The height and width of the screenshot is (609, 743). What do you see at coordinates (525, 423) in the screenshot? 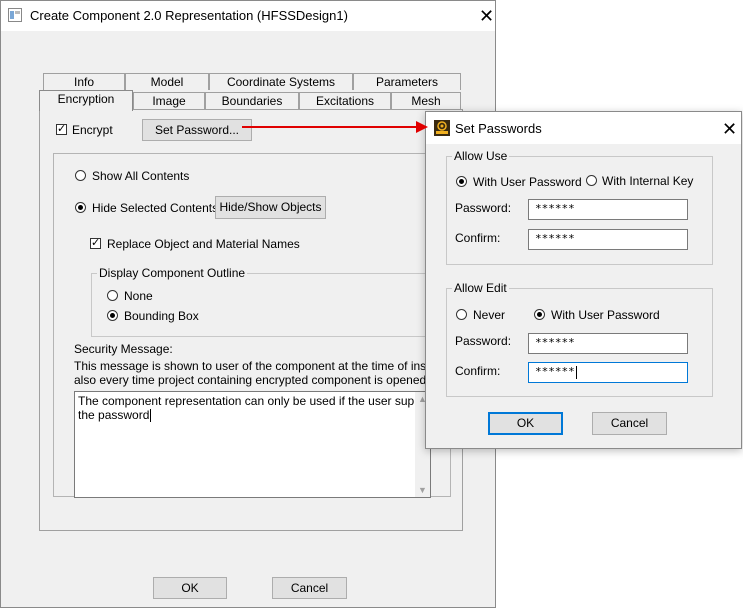
I see `passwords-ok-button: OK` at bounding box center [525, 423].